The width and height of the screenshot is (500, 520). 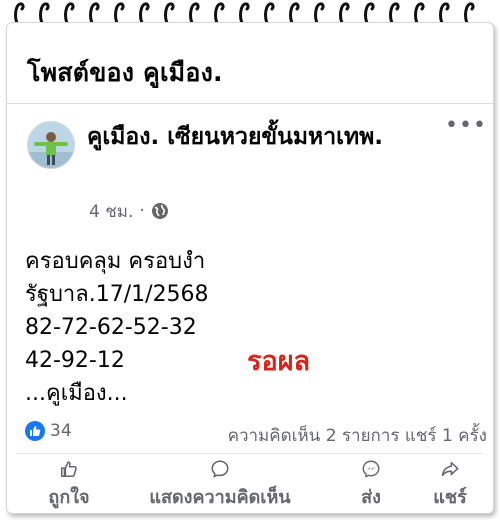 I want to click on post-timestamp: 4 ชม., so click(x=111, y=211).